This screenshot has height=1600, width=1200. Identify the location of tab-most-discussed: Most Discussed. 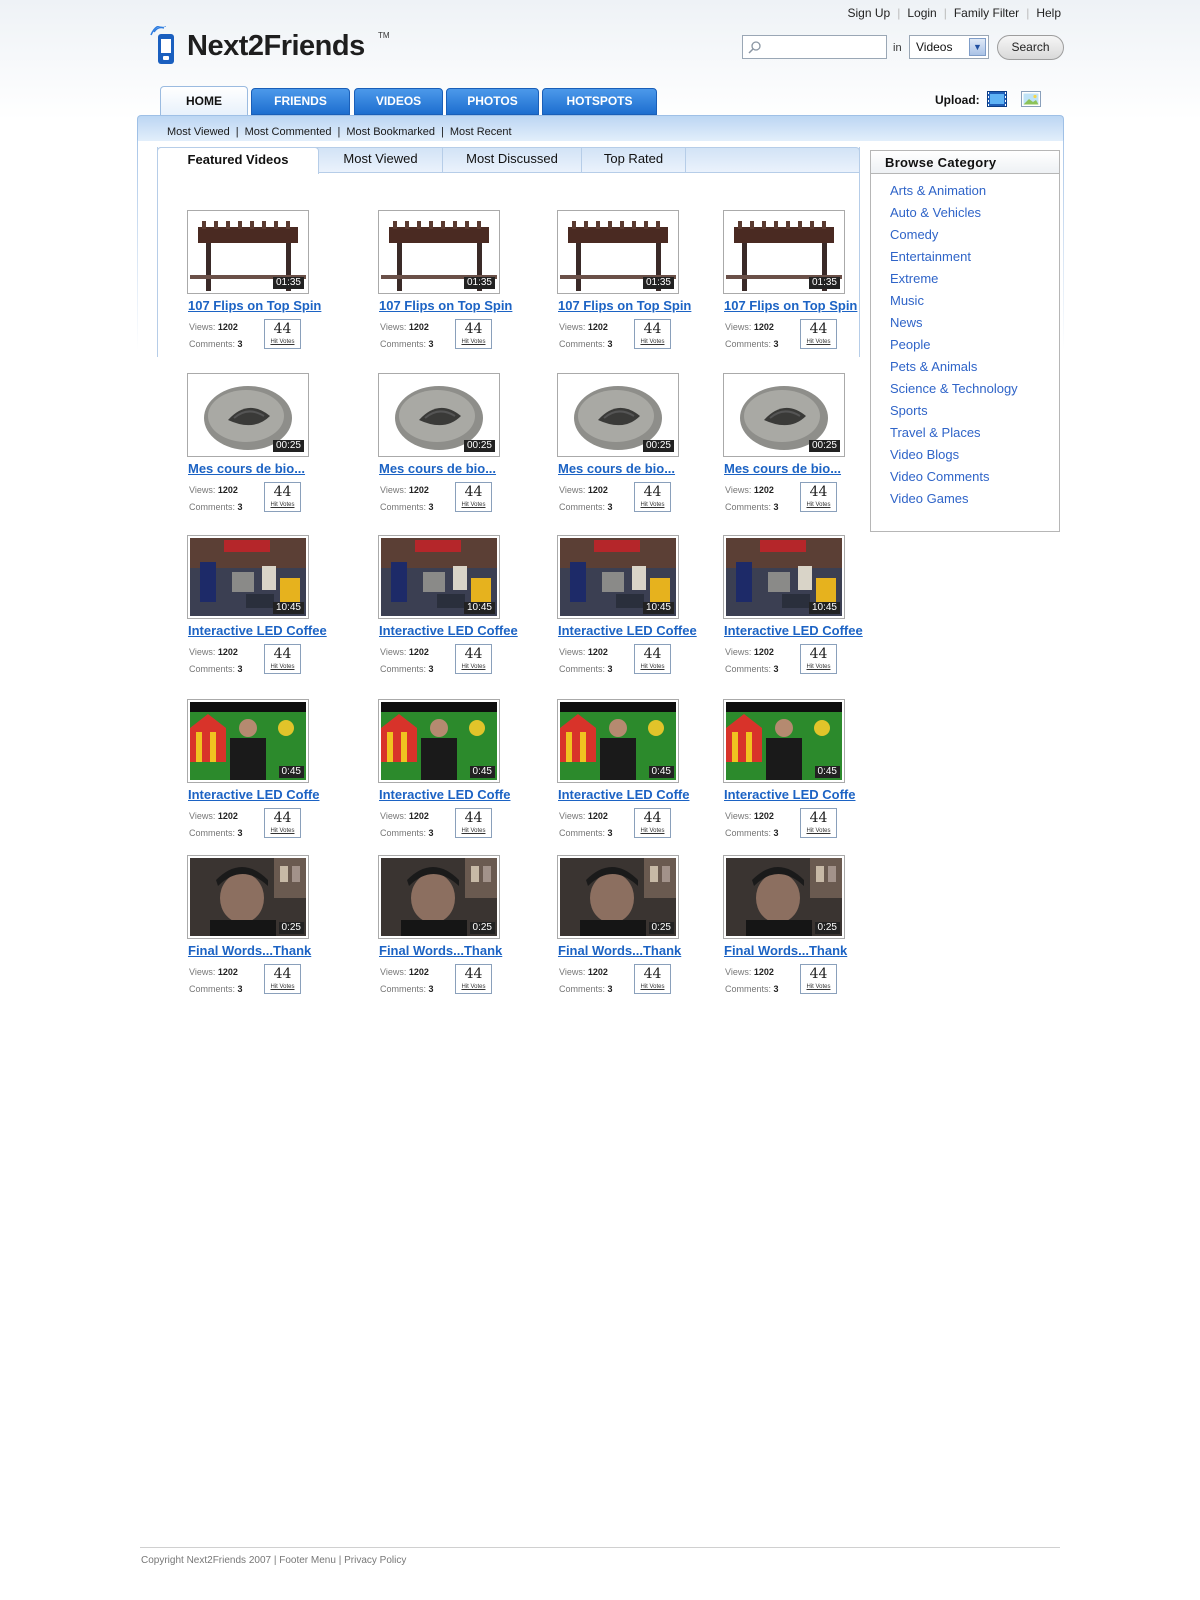
(512, 160).